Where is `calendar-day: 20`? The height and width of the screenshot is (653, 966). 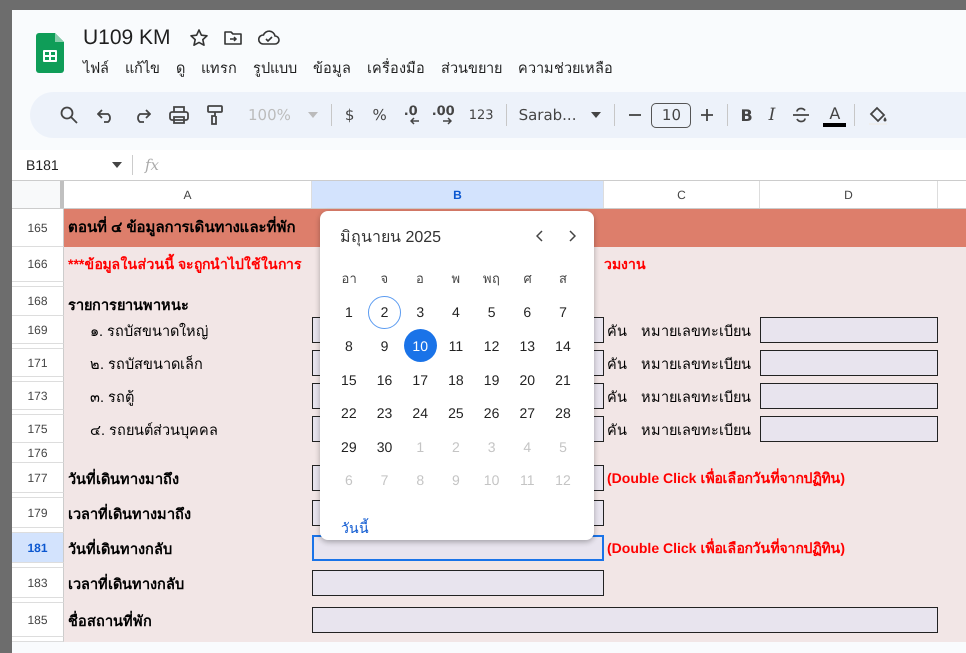 calendar-day: 20 is located at coordinates (527, 379).